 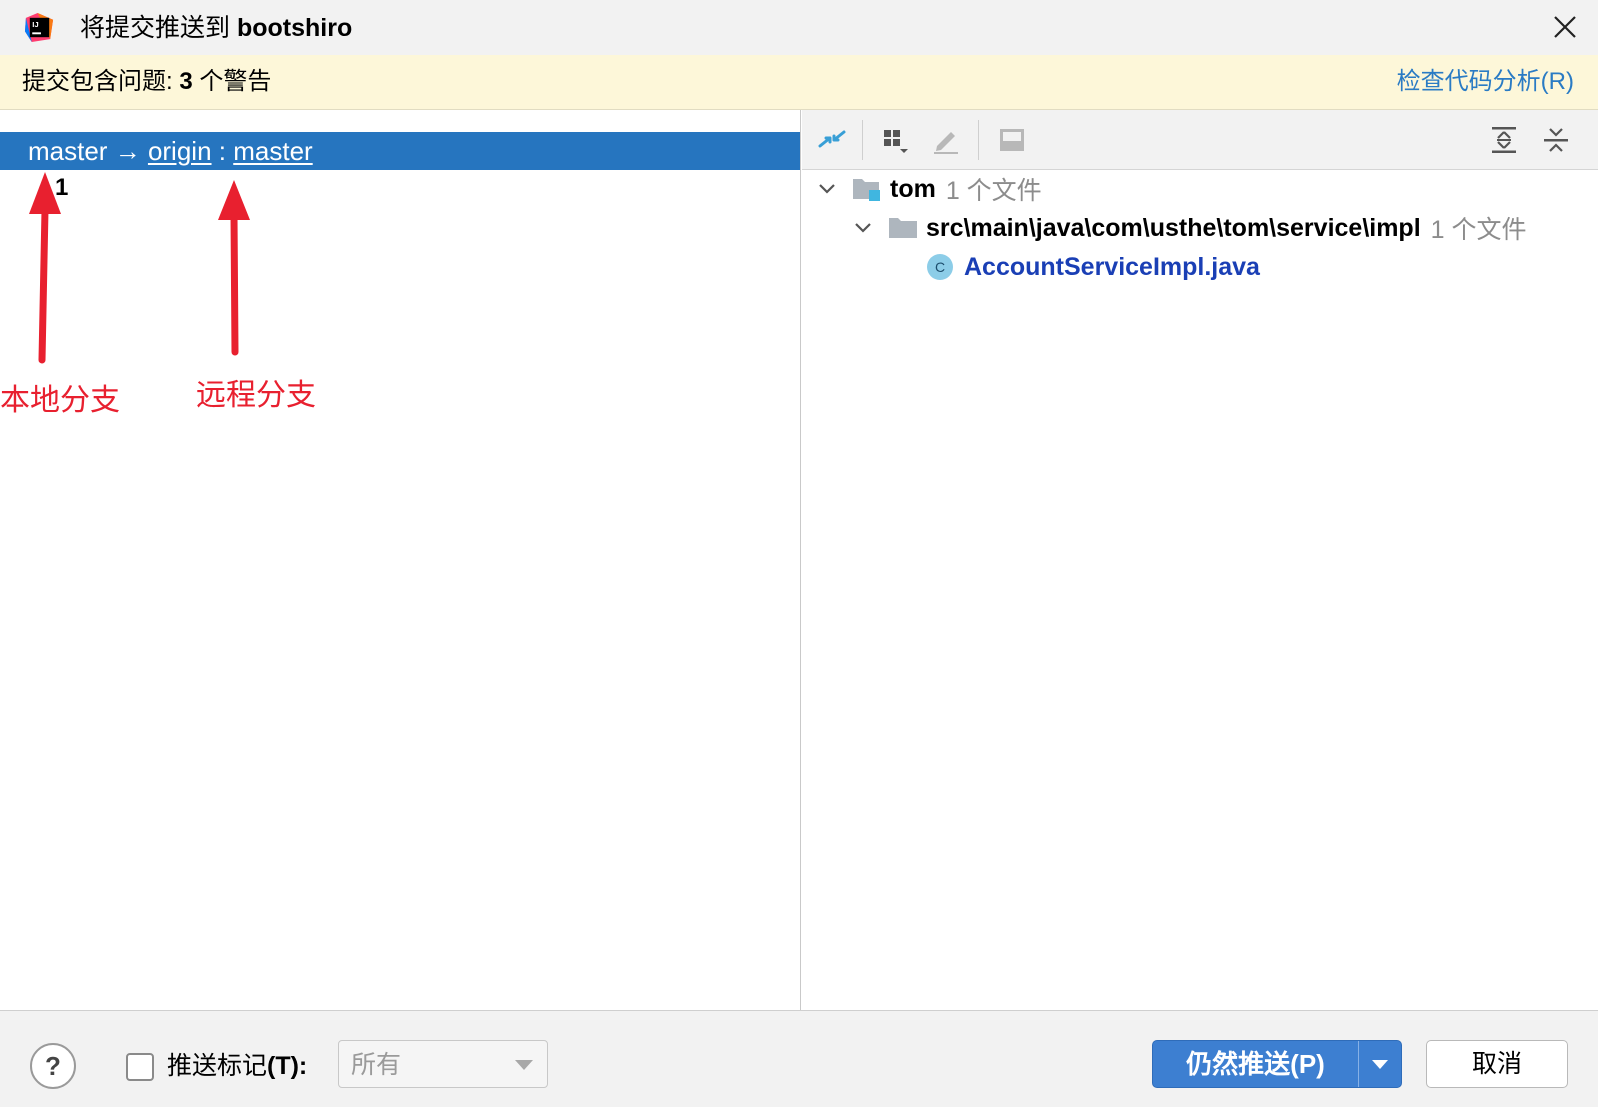 I want to click on changes-toolbar, so click(x=1200, y=140).